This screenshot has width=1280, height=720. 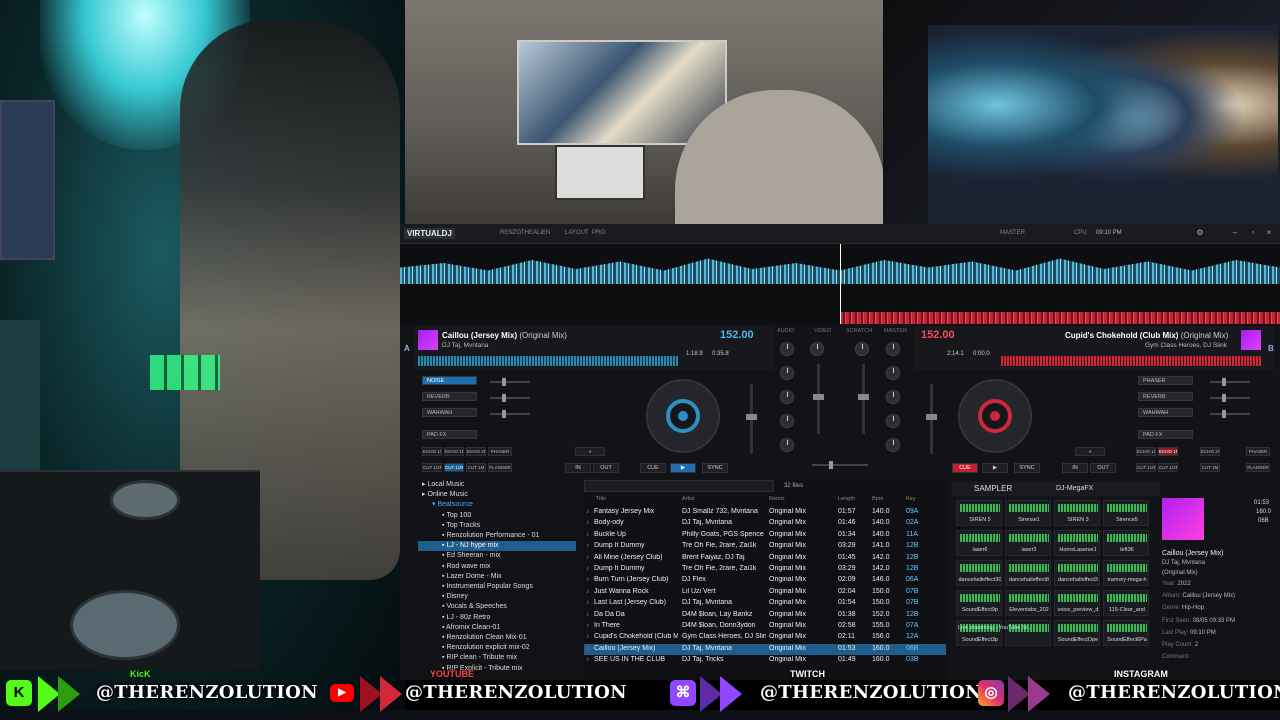 I want to click on deck-b-fx-3: WAHWAH, so click(x=1165, y=412).